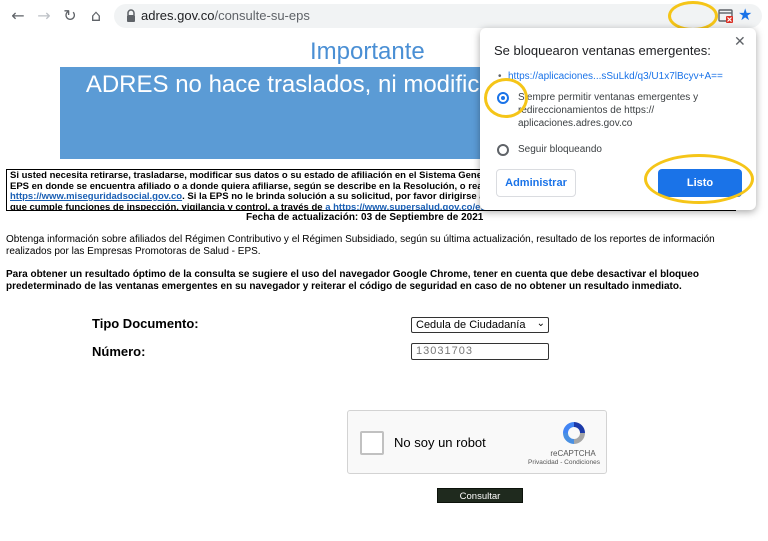 The height and width of the screenshot is (541, 768). I want to click on keep-blocking-label: Seguir bloqueando, so click(560, 149).